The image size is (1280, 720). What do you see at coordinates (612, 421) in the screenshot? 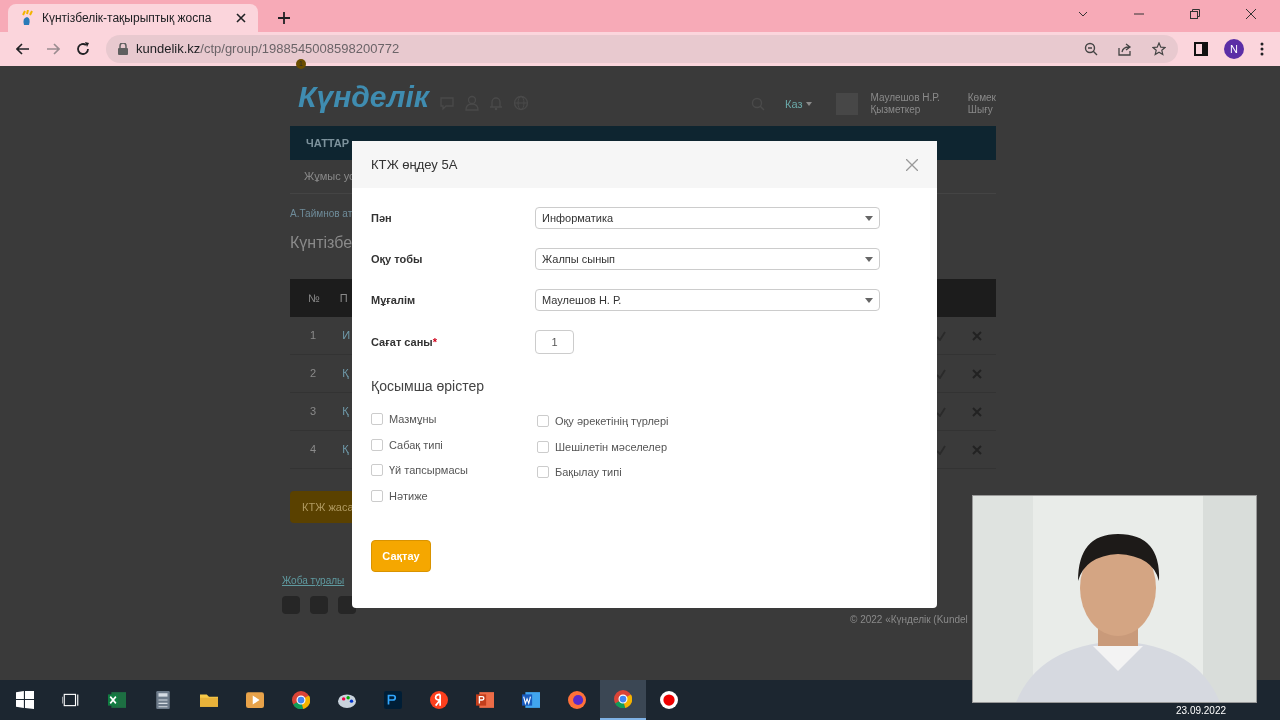
I see `checkbox-label: Оқу әрекетінің түрлері` at bounding box center [612, 421].